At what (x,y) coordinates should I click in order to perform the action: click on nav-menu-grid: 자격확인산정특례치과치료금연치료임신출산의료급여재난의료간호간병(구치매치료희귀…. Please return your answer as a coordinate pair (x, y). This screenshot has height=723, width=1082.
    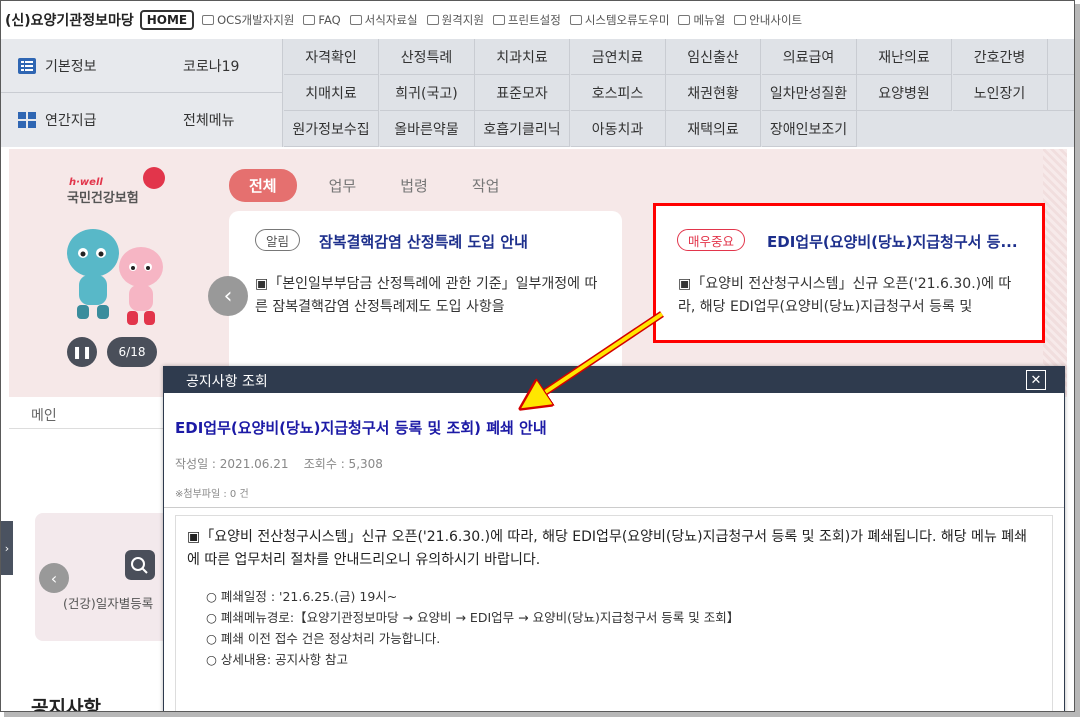
    Looking at the image, I should click on (679, 93).